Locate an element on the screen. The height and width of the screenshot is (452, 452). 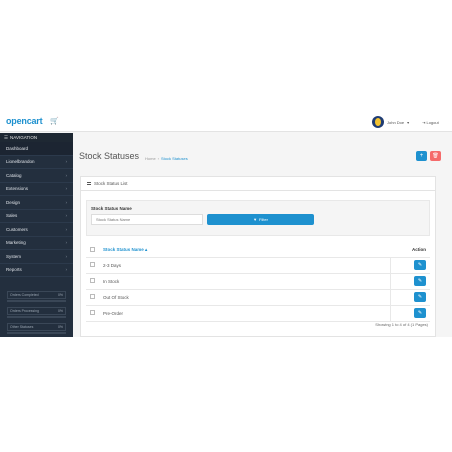
bars-icon: ☰ is located at coordinates (6, 137).